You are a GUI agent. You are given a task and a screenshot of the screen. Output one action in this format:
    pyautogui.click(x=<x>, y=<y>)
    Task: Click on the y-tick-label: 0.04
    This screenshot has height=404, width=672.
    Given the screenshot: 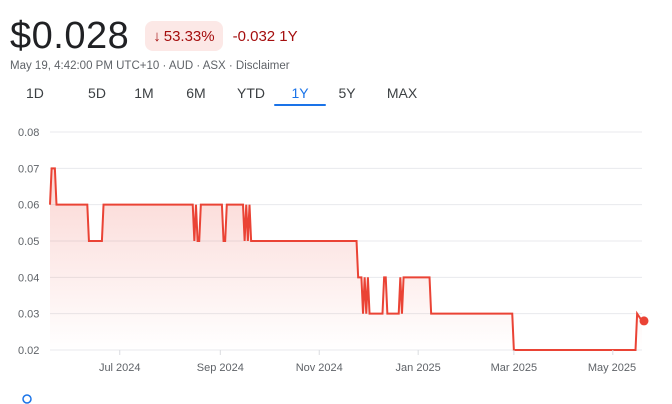 What is the action you would take?
    pyautogui.click(x=28, y=278)
    